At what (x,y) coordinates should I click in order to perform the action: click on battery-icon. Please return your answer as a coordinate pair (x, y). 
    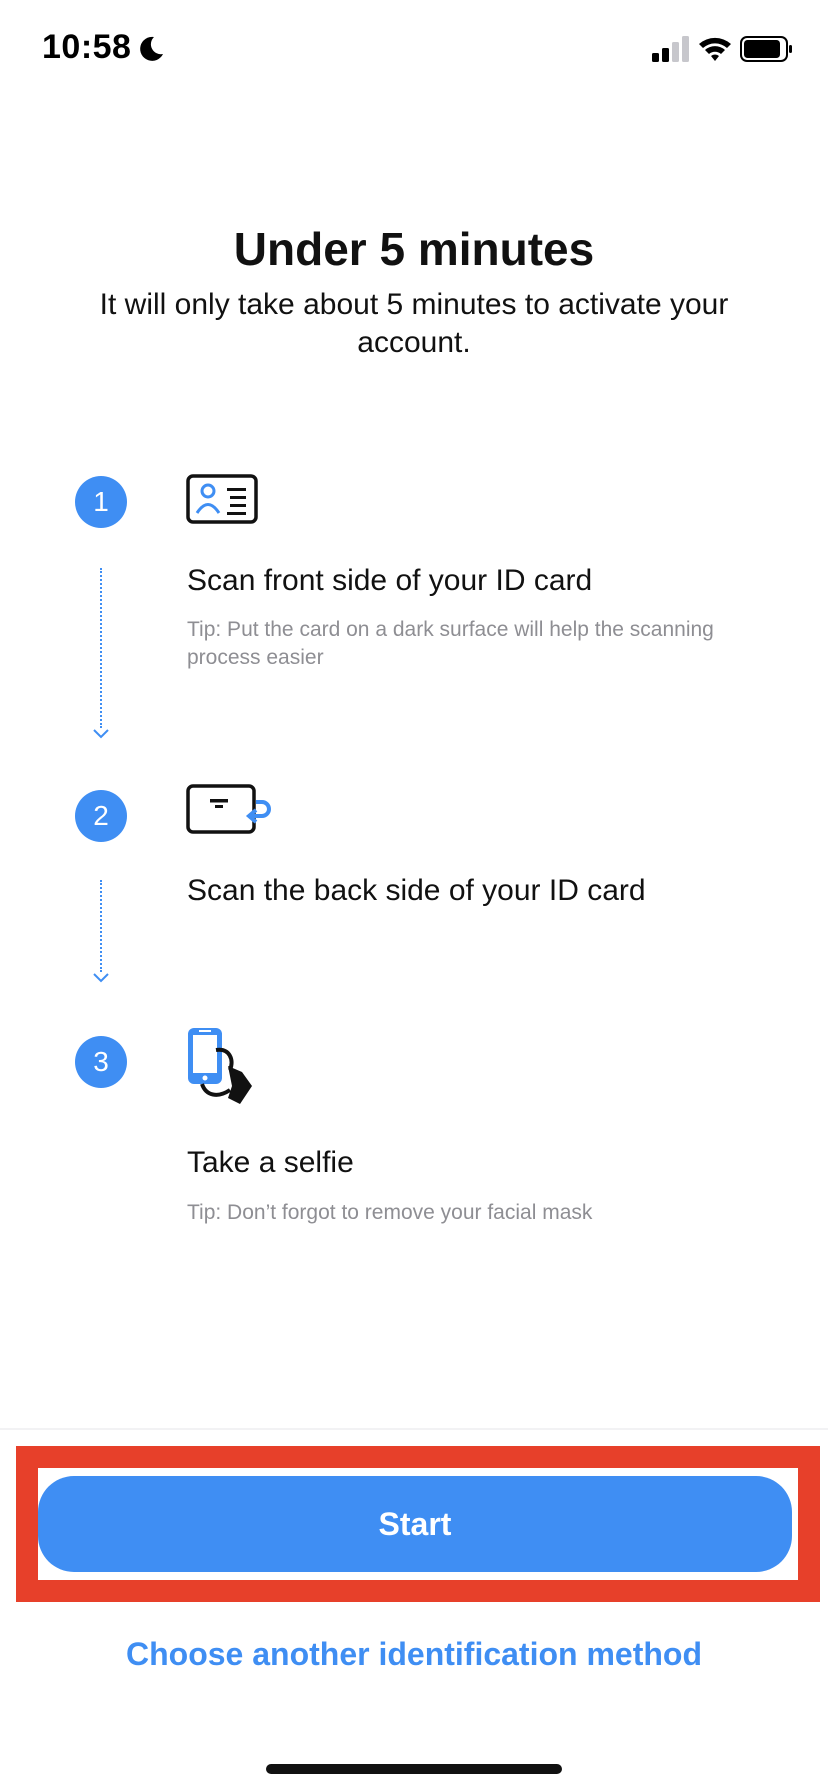
    Looking at the image, I should click on (766, 49).